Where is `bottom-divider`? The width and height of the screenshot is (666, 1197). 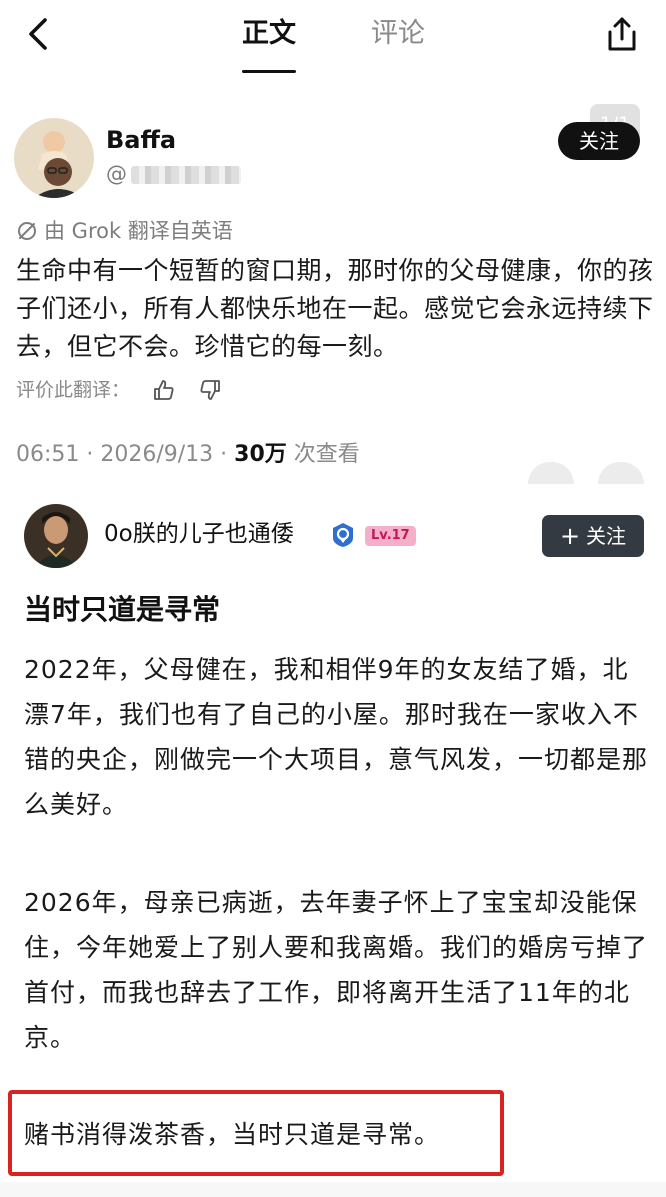 bottom-divider is located at coordinates (333, 1189).